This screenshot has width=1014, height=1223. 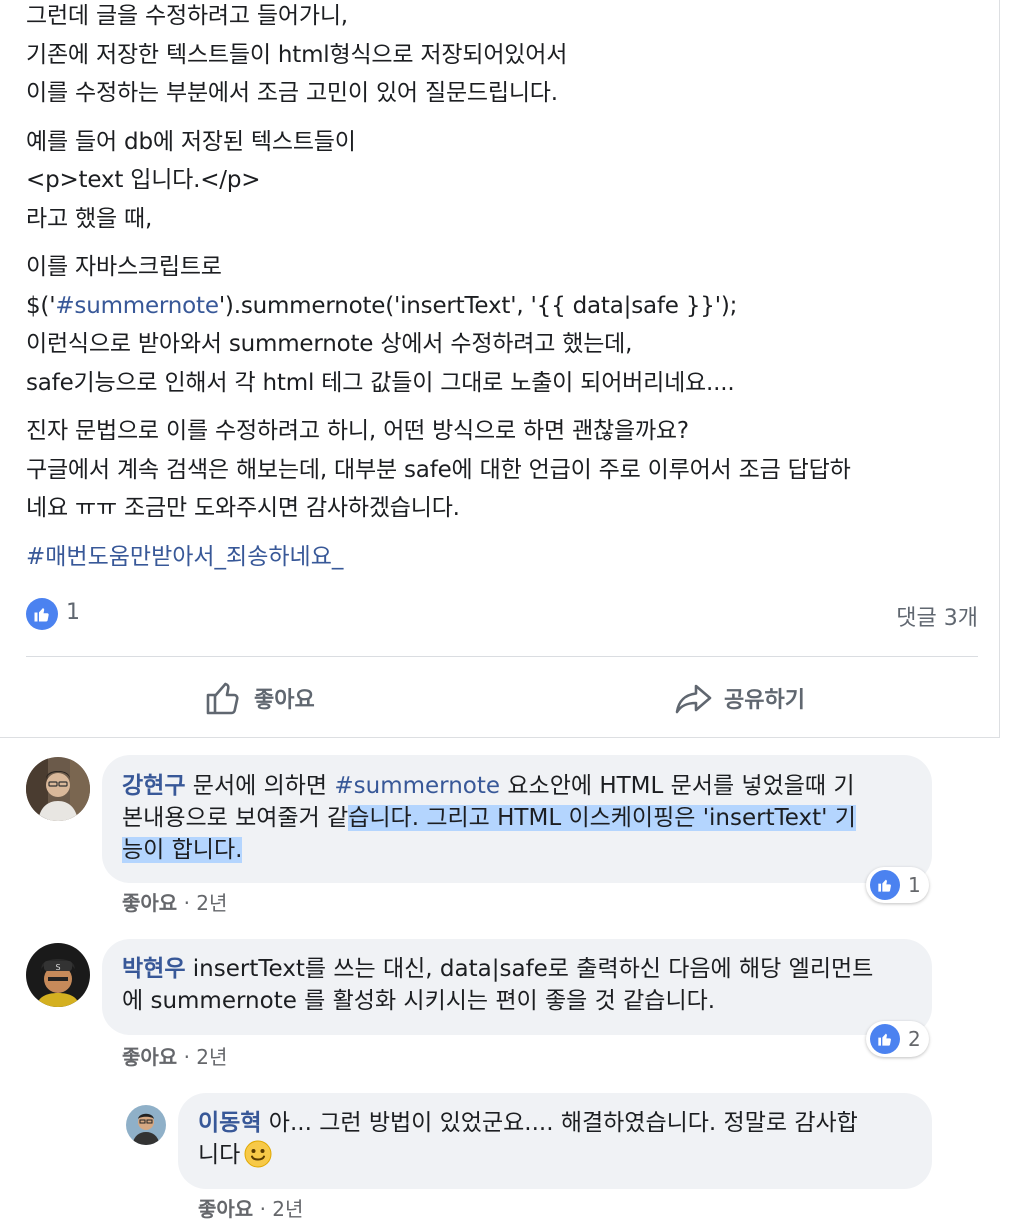 I want to click on avatar: S, so click(x=58, y=975).